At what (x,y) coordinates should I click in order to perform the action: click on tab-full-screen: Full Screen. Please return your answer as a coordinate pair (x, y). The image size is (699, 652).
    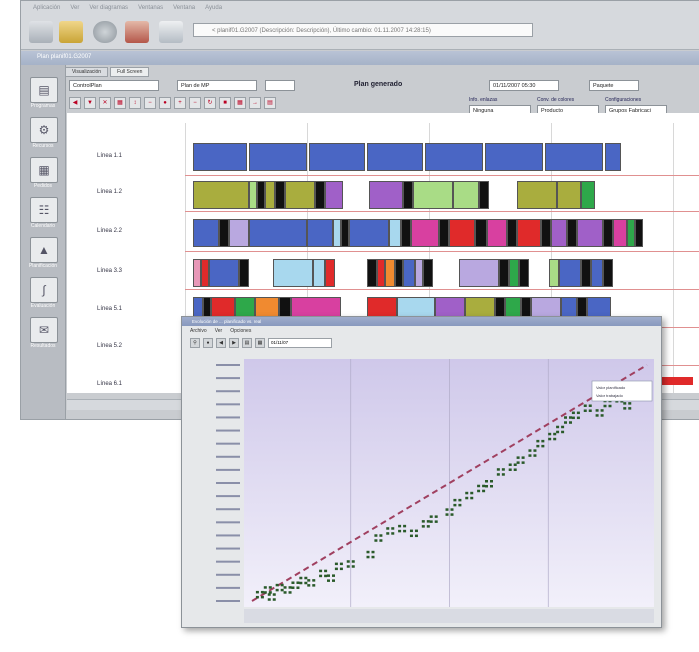
    Looking at the image, I should click on (130, 72).